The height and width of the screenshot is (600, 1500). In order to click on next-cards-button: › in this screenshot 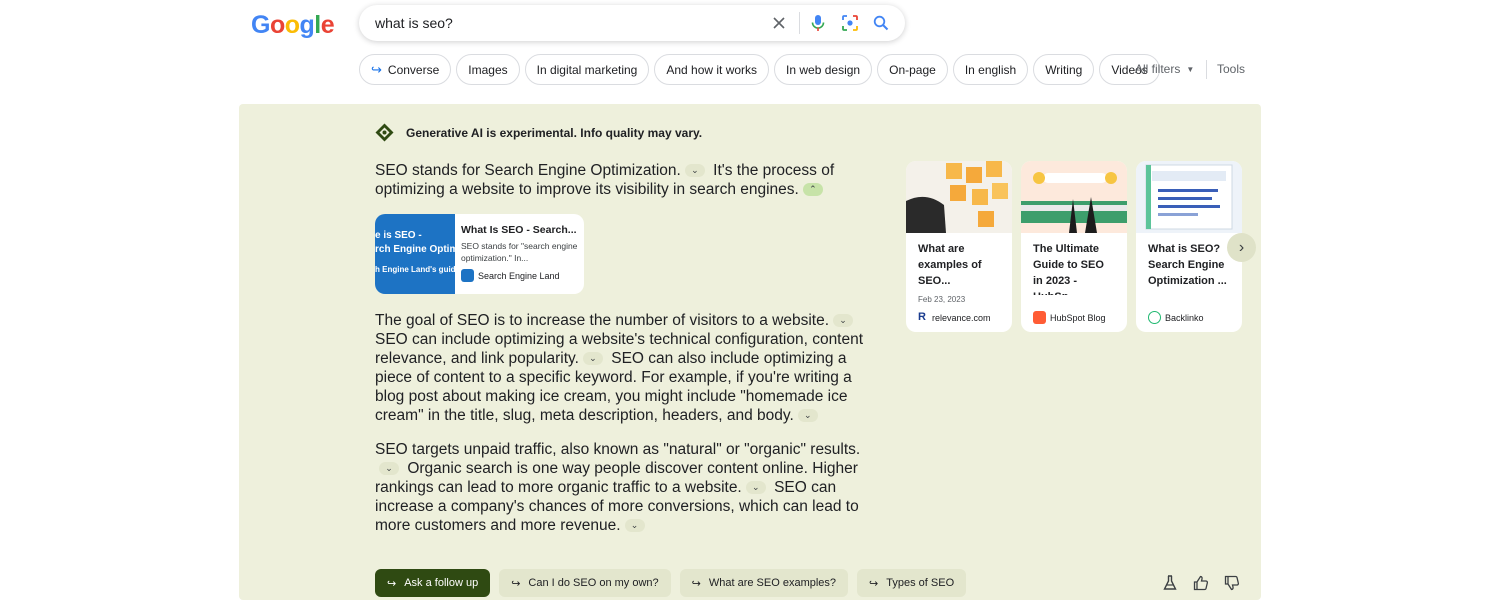, I will do `click(1241, 247)`.